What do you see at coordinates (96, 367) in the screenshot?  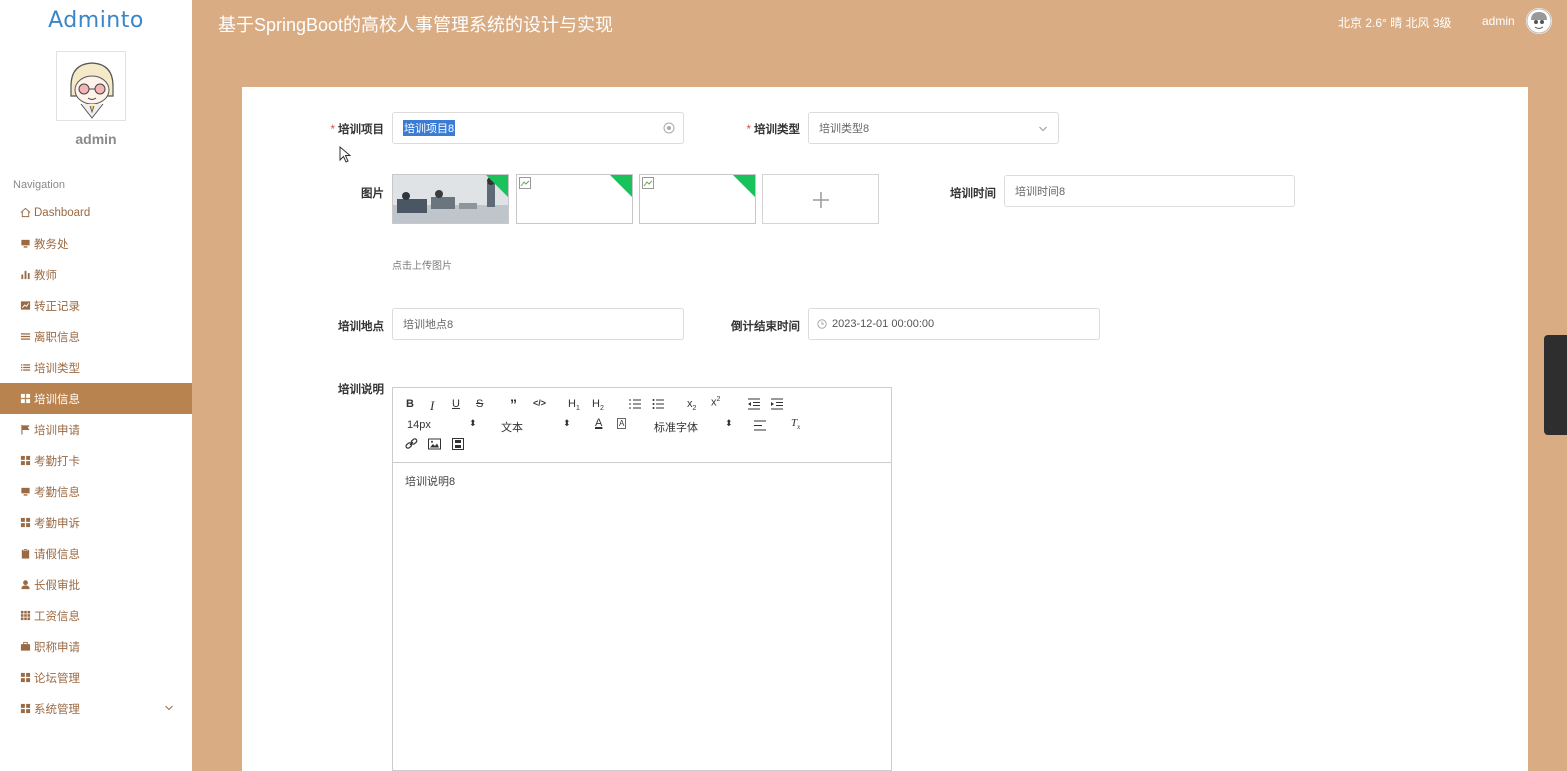 I see `sidebar-item-training-type: 培训类型` at bounding box center [96, 367].